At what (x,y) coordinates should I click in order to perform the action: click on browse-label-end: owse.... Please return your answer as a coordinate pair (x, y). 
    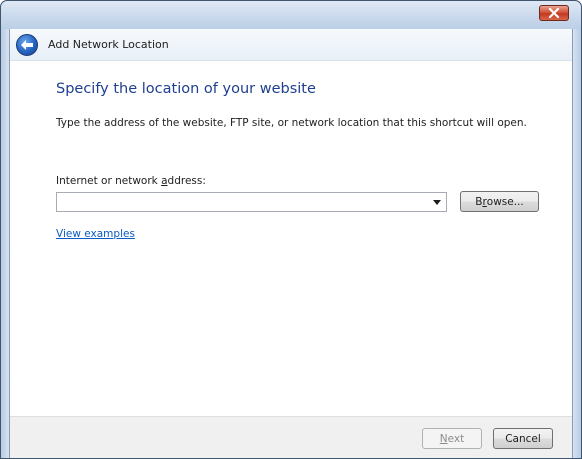
    Looking at the image, I should click on (505, 201).